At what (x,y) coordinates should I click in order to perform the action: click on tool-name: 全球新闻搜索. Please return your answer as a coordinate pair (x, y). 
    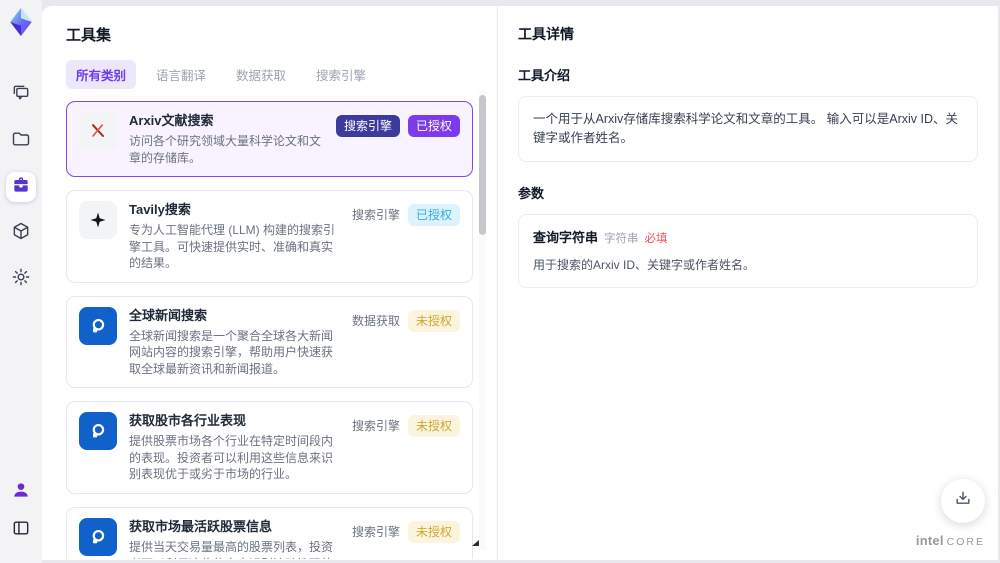
    Looking at the image, I should click on (168, 315).